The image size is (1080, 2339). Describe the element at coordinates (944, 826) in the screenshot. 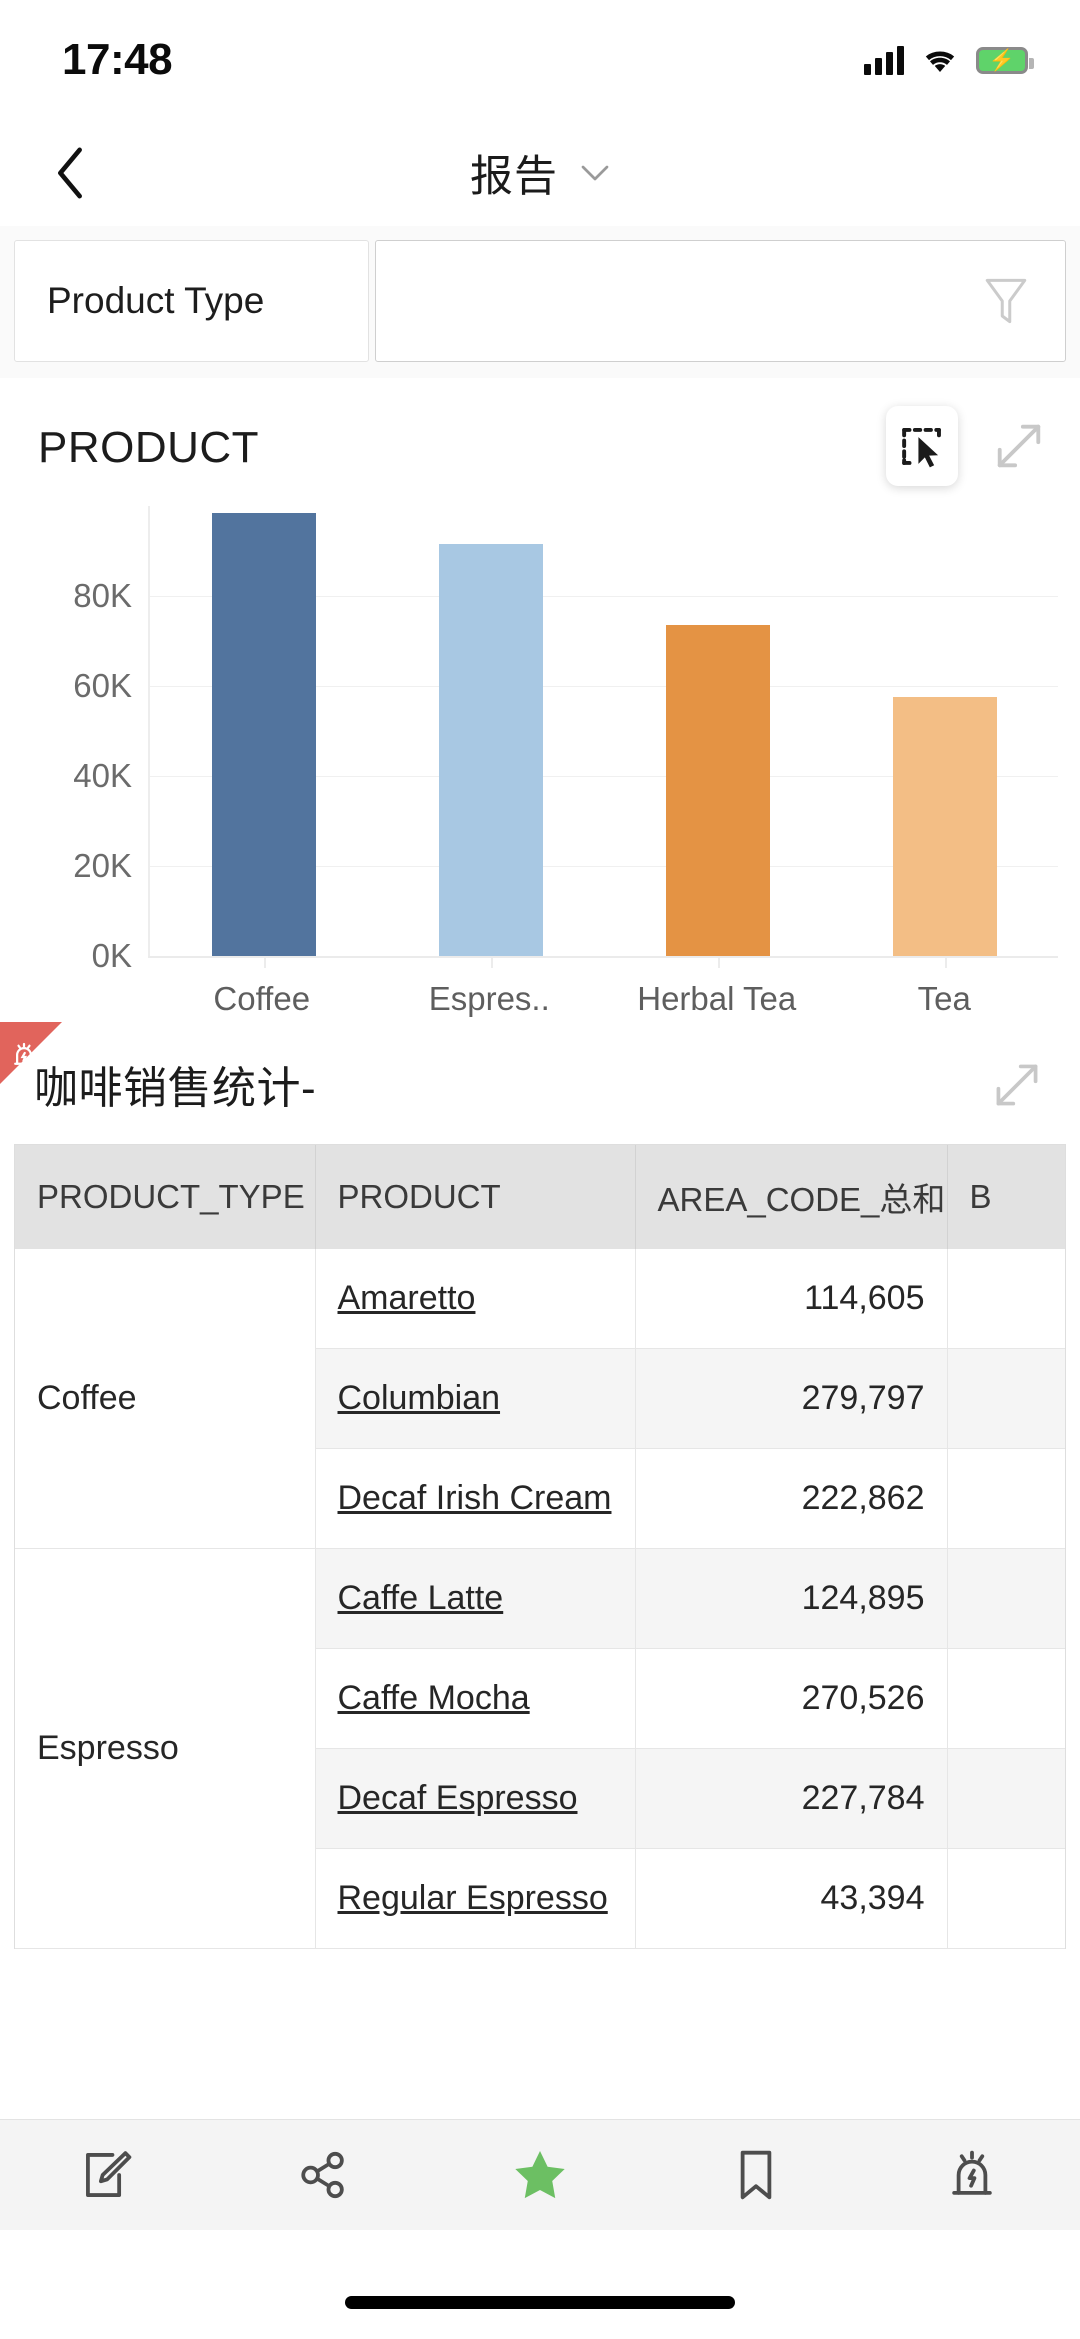

I see `bar-tea` at that location.